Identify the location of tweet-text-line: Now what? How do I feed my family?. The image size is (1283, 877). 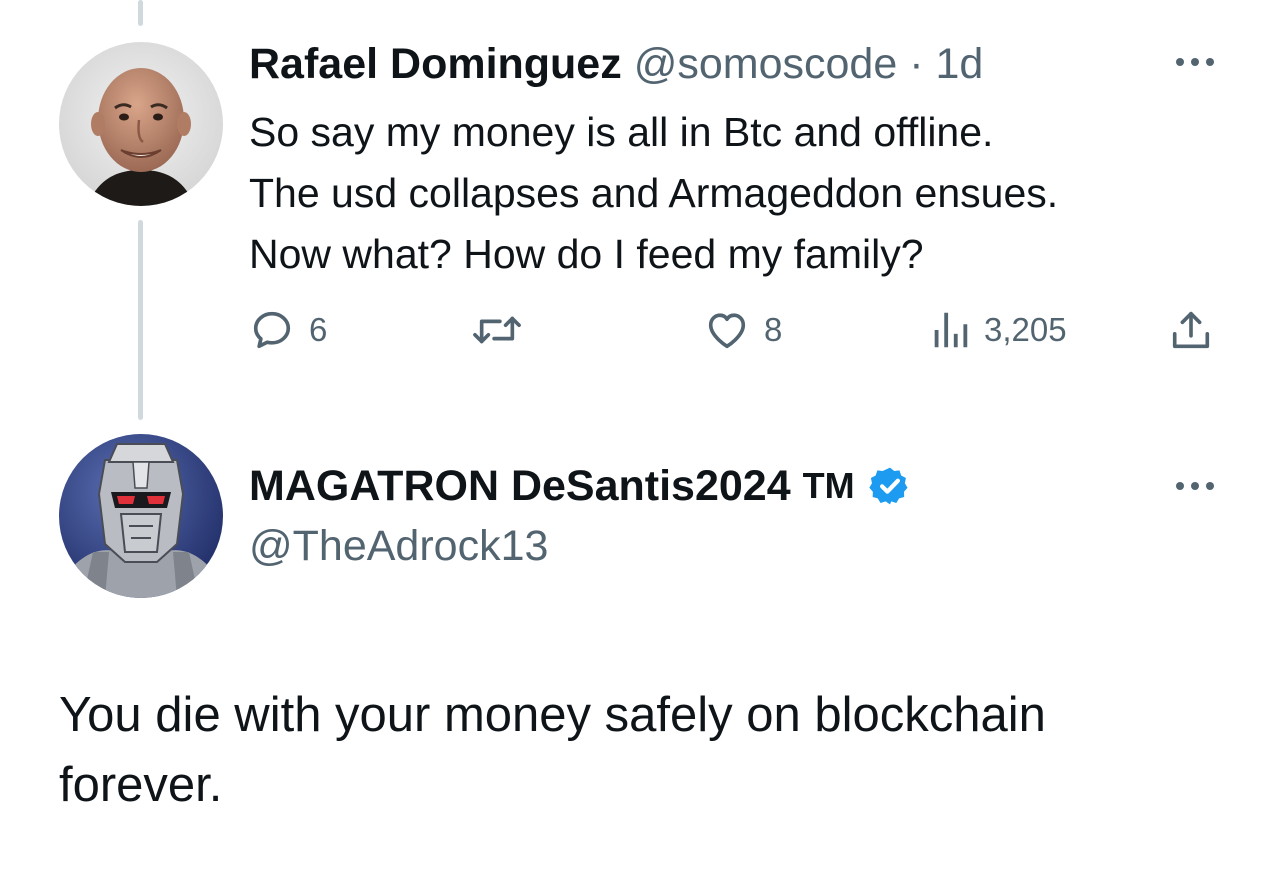
(586, 254).